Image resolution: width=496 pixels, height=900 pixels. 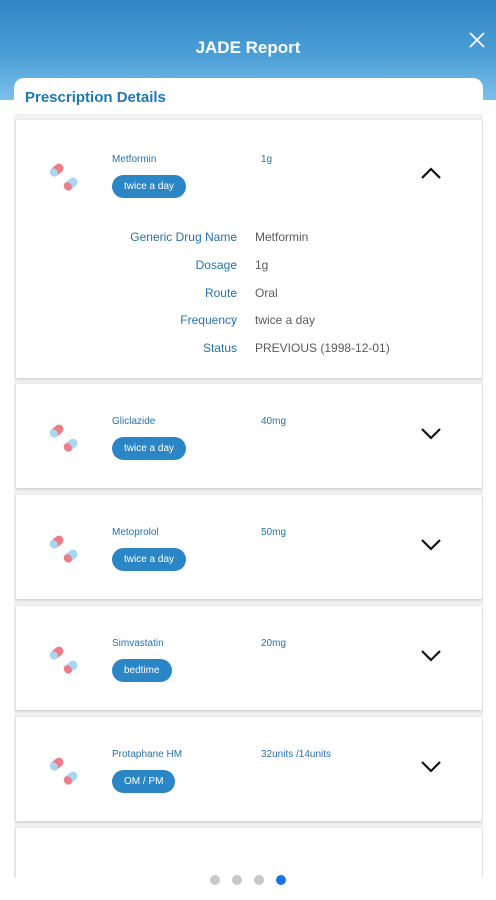 I want to click on detail-label: Dosage, so click(x=216, y=265).